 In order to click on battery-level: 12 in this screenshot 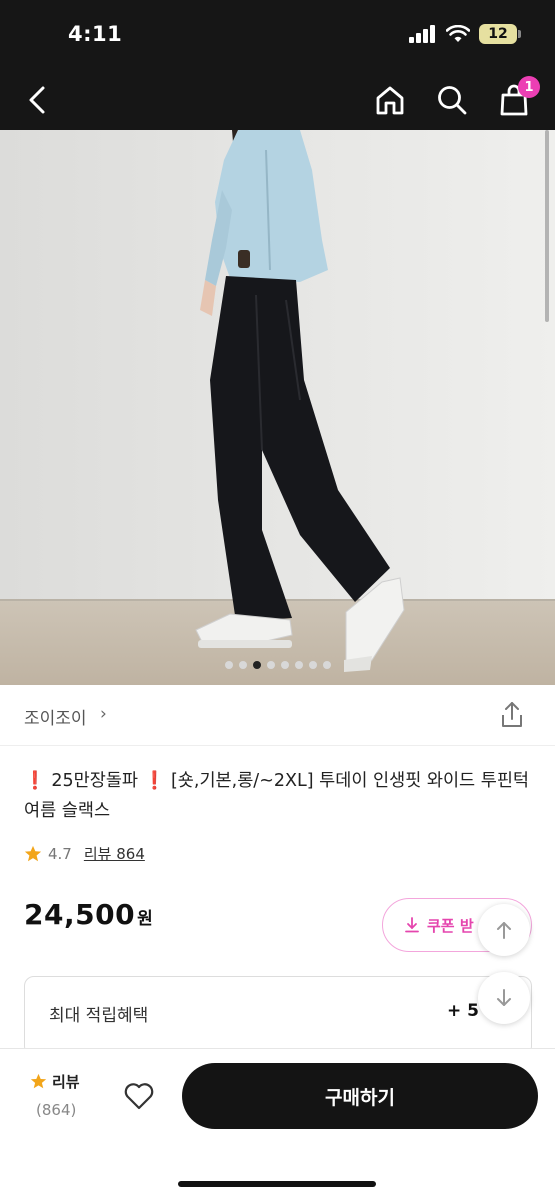, I will do `click(498, 34)`.